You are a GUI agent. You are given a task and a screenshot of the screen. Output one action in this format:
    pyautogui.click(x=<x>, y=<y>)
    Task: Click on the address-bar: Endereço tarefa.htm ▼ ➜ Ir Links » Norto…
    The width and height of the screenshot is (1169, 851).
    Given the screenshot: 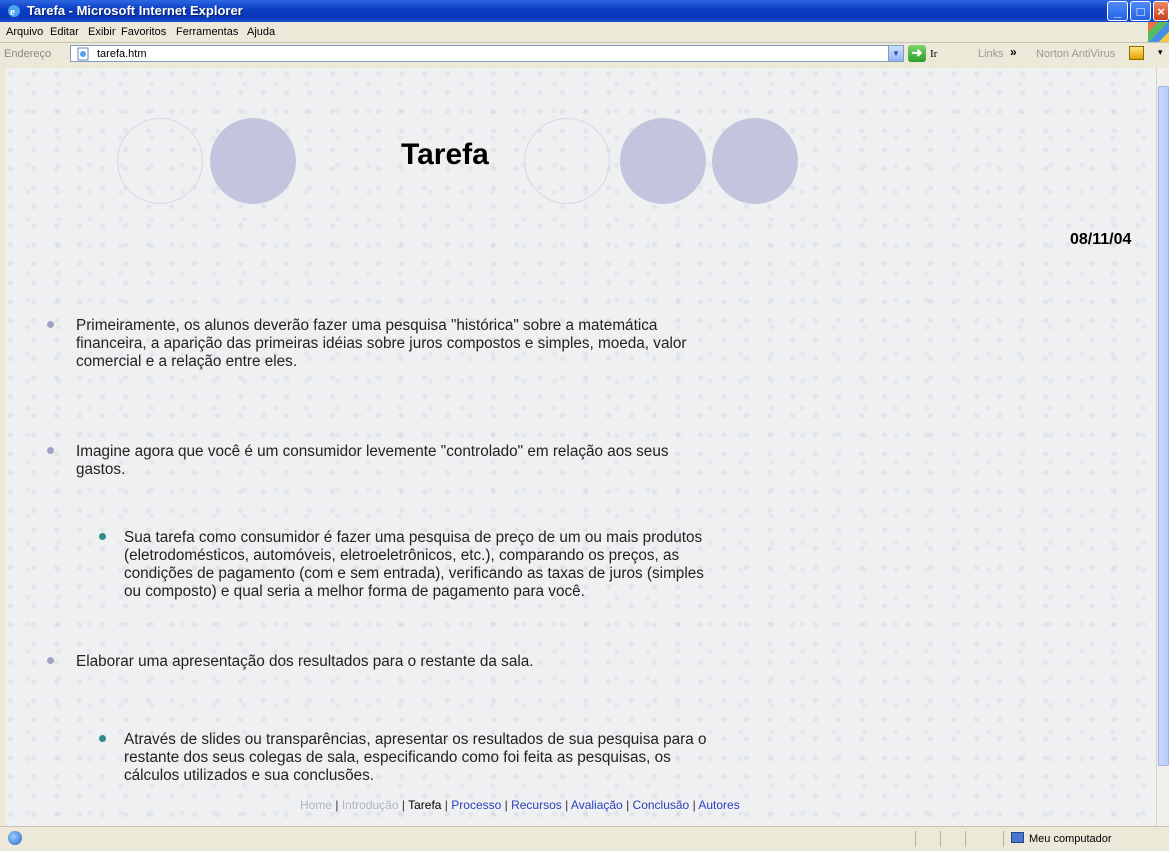 What is the action you would take?
    pyautogui.click(x=584, y=54)
    